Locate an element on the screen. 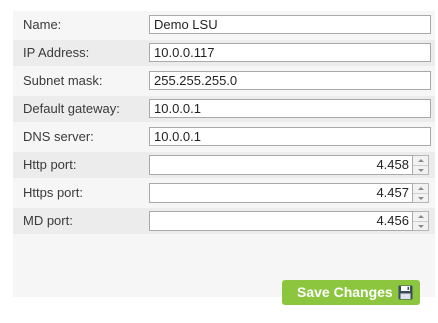 This screenshot has width=438, height=323. ip-address-field is located at coordinates (290, 52).